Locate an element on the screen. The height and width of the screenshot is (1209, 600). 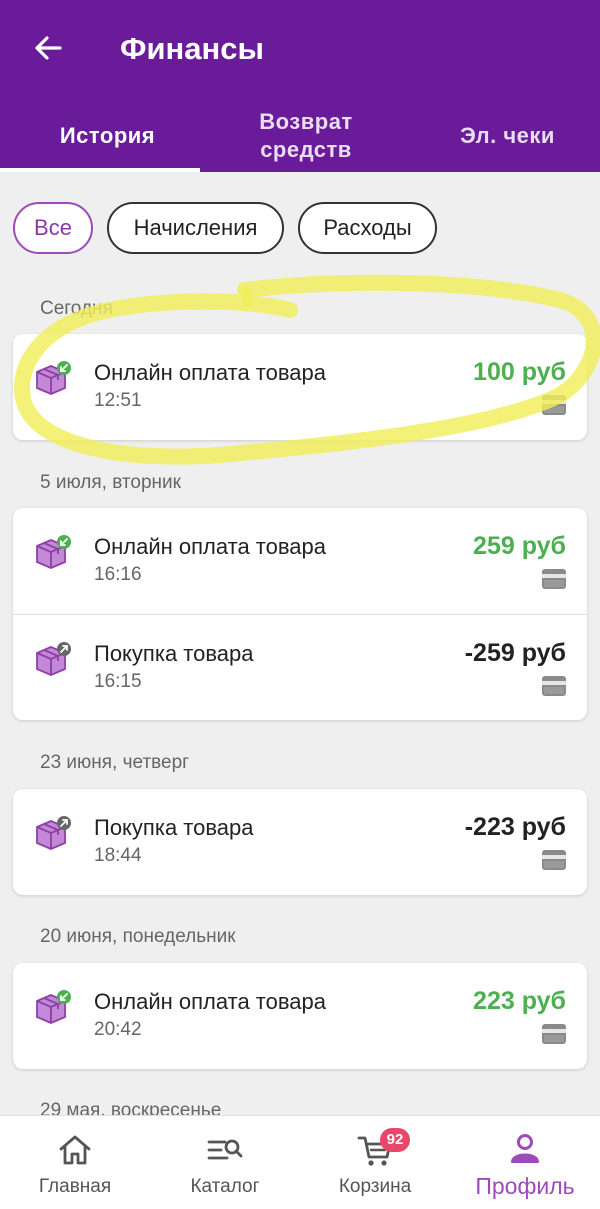
nav-home: Главная is located at coordinates (75, 1162).